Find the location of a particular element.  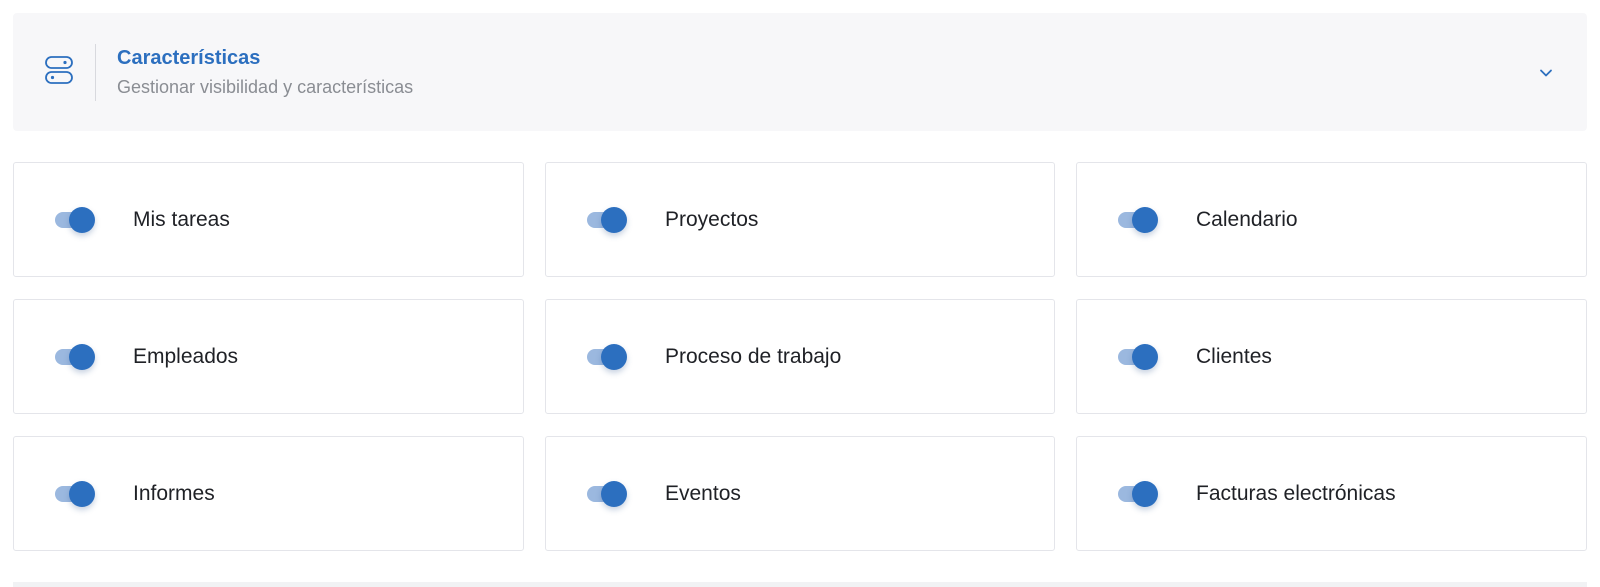

feature-label: Mis tareas is located at coordinates (181, 219).